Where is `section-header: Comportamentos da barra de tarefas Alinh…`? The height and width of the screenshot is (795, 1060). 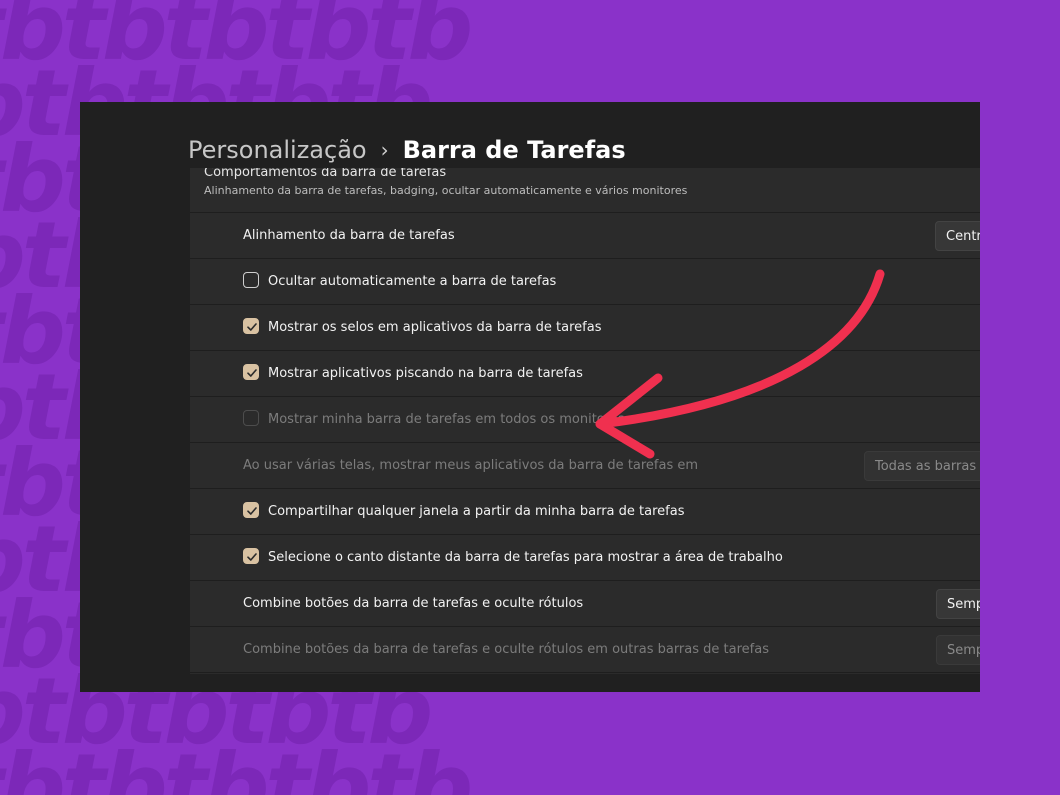
section-header: Comportamentos da barra de tarefas Alinh… is located at coordinates (585, 190).